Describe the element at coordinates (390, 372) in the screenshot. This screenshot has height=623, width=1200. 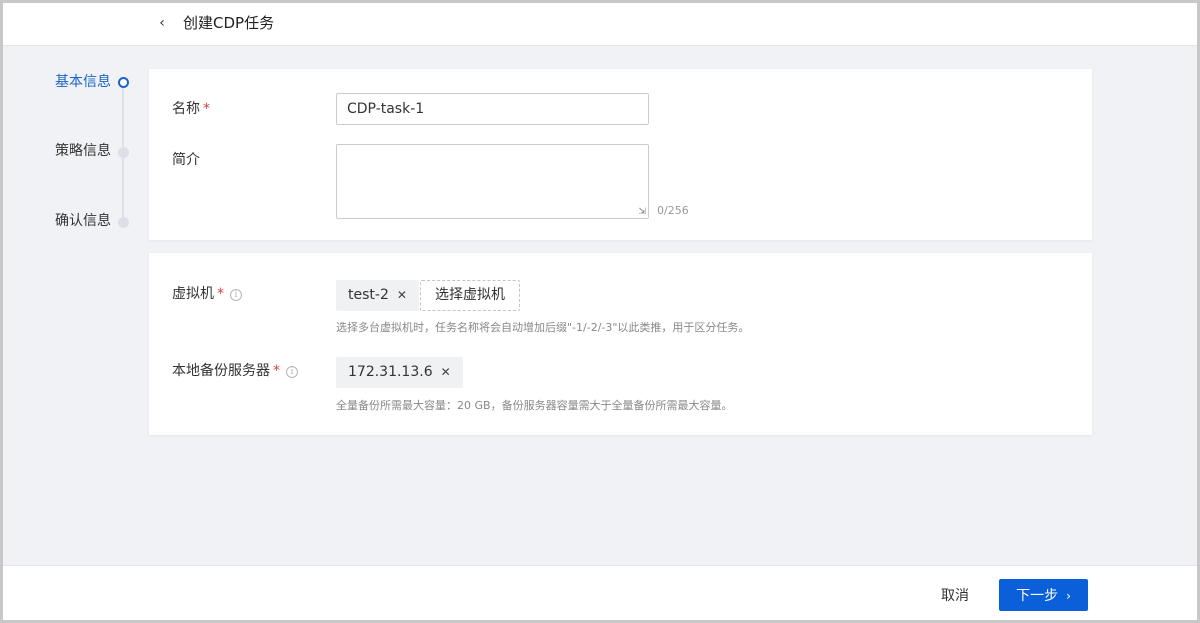
I see `backup-server-tag-label: 172.31.13.6` at that location.